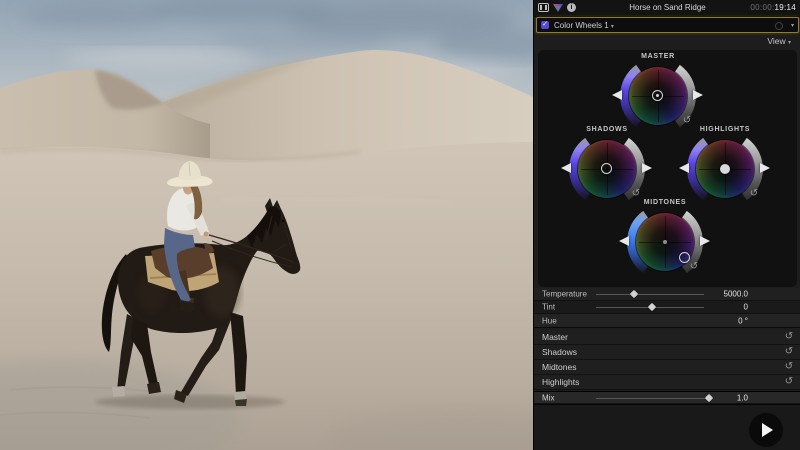 This screenshot has width=800, height=450. Describe the element at coordinates (667, 352) in the screenshot. I see `section-shadows: Shadows ↺` at that location.